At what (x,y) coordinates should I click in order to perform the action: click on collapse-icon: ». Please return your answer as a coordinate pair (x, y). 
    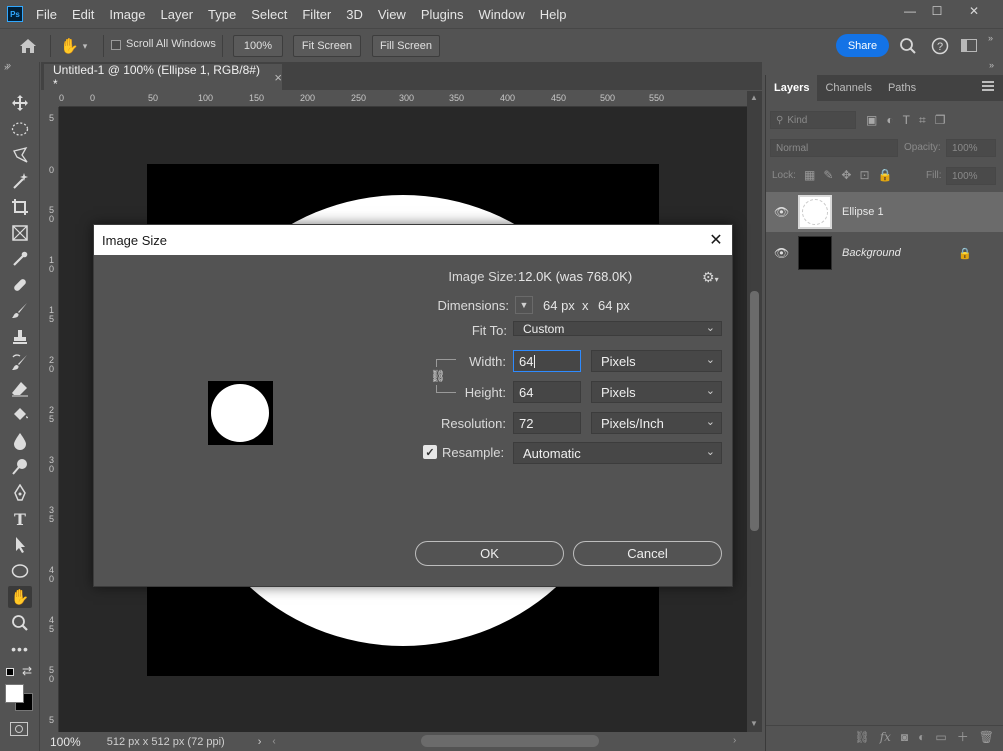
    Looking at the image, I should click on (990, 38).